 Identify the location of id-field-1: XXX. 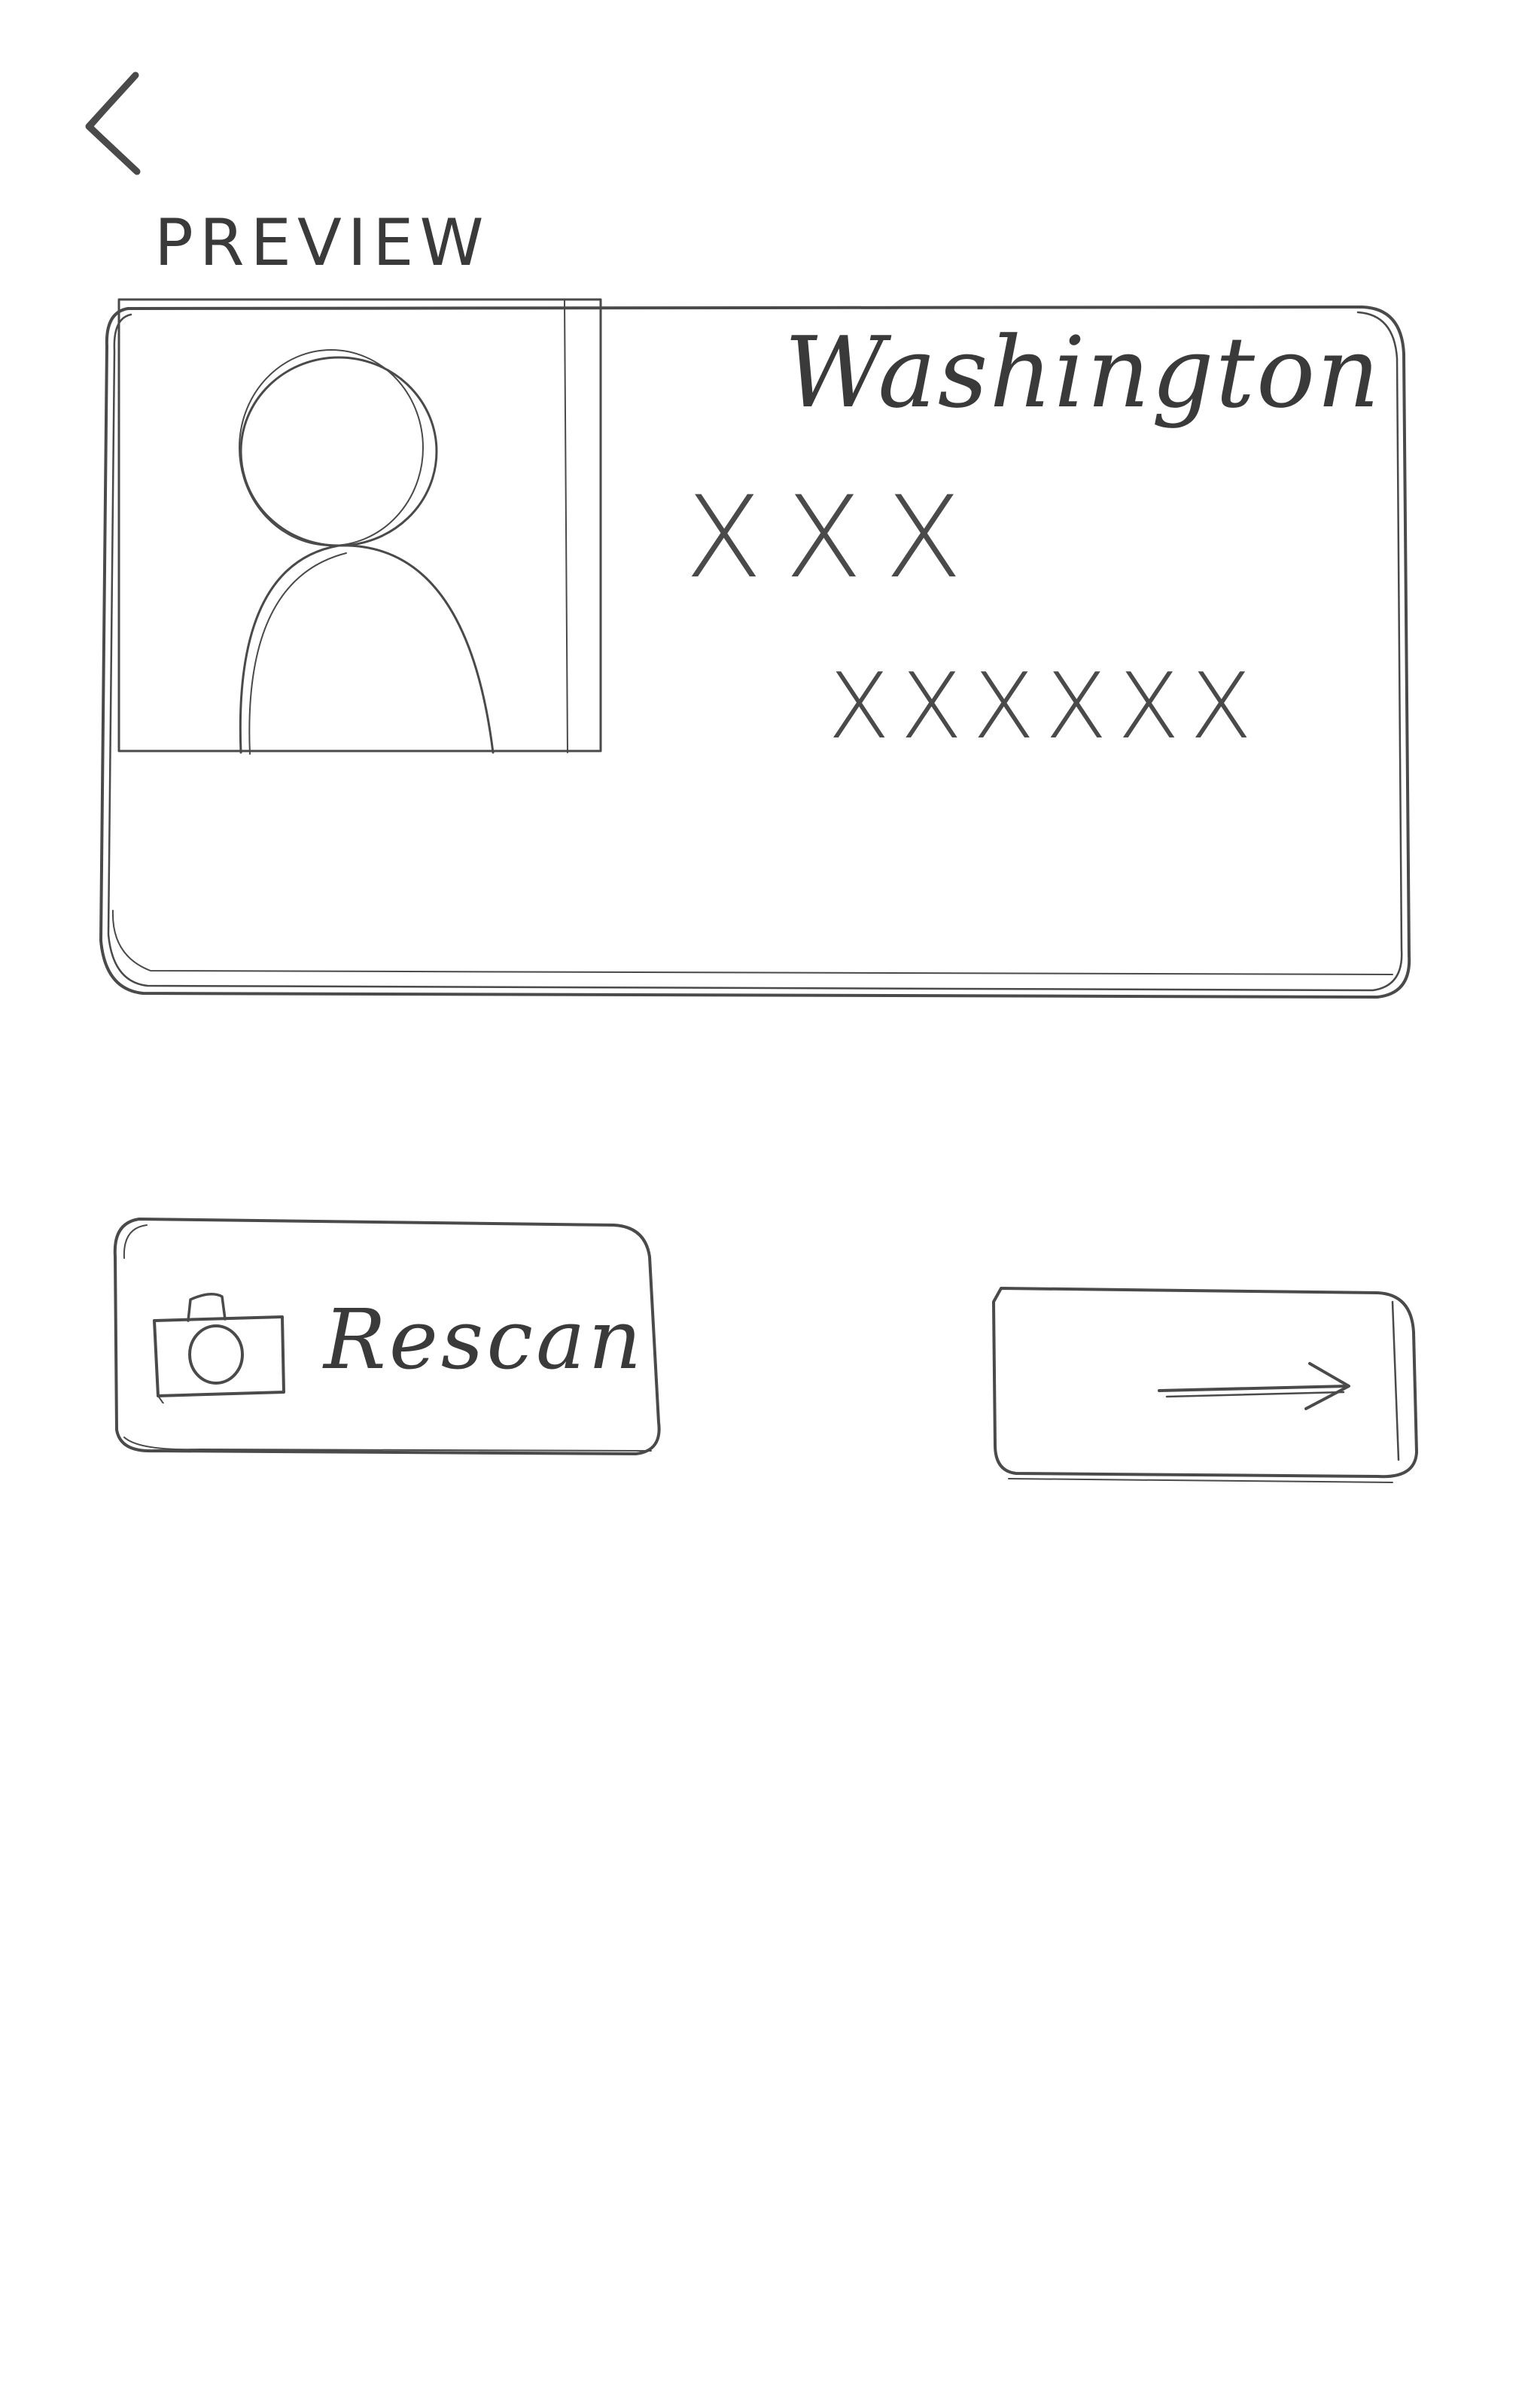
(835, 538).